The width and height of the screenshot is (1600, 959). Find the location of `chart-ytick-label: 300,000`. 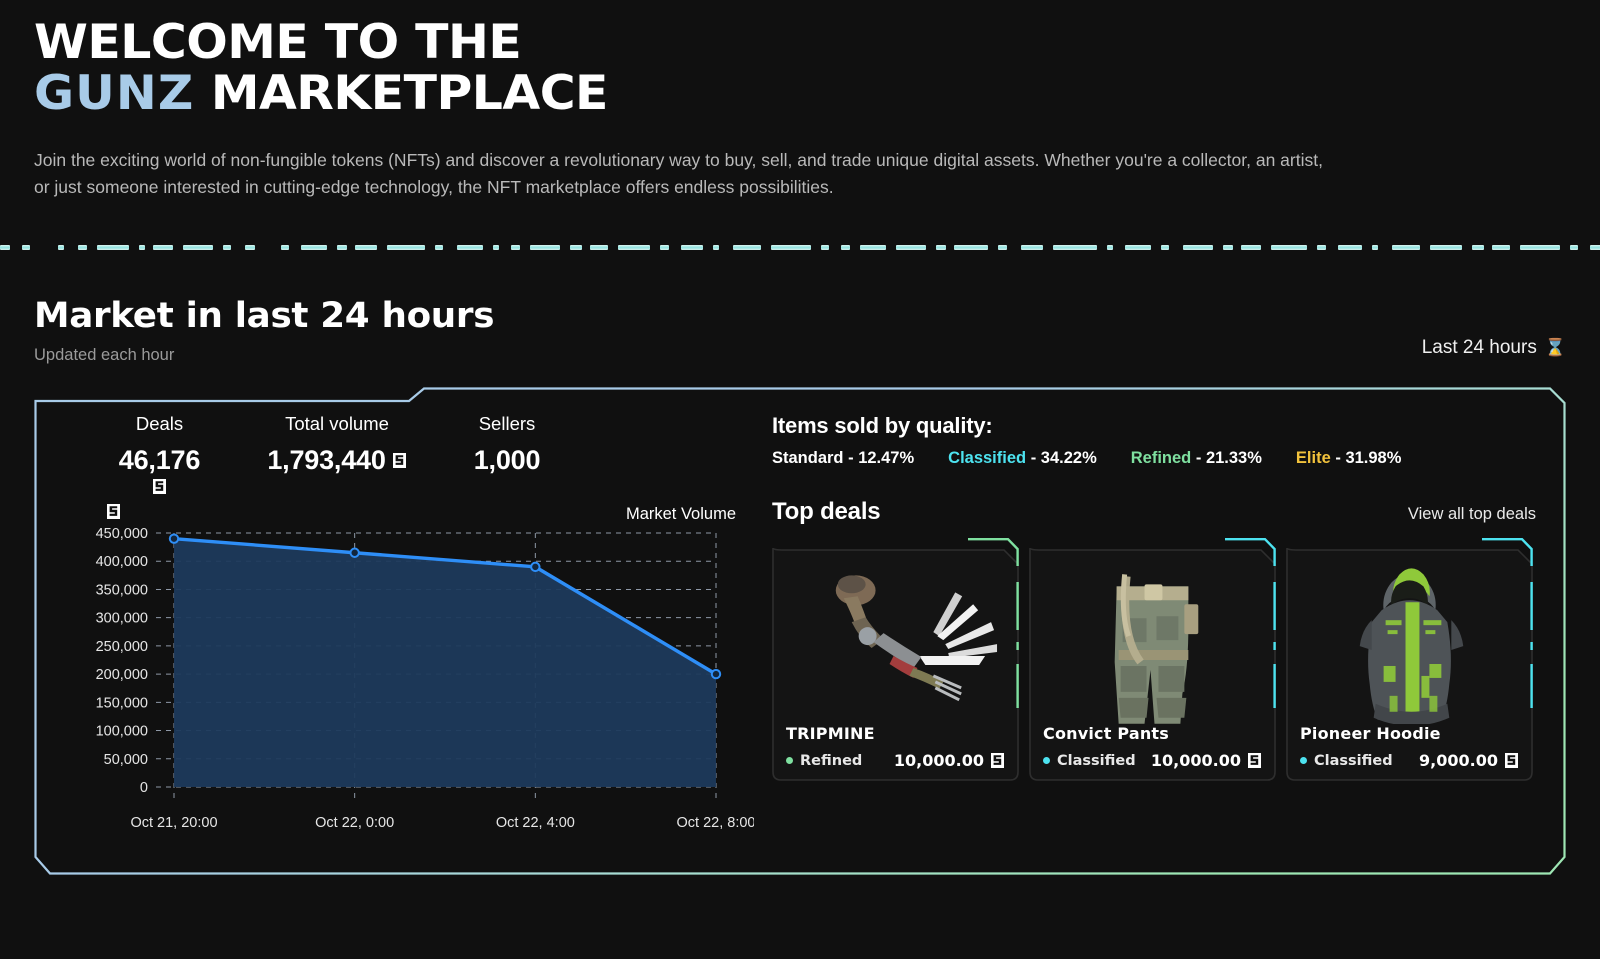

chart-ytick-label: 300,000 is located at coordinates (122, 618).